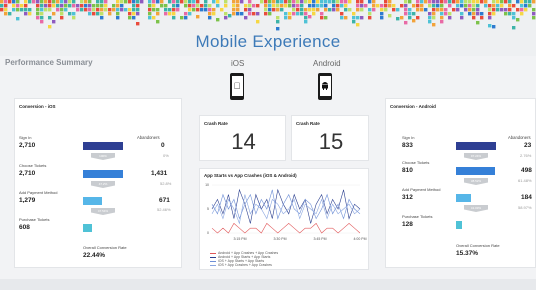  Describe the element at coordinates (27, 200) in the screenshot. I see `ios-step-value: 1,279` at that location.